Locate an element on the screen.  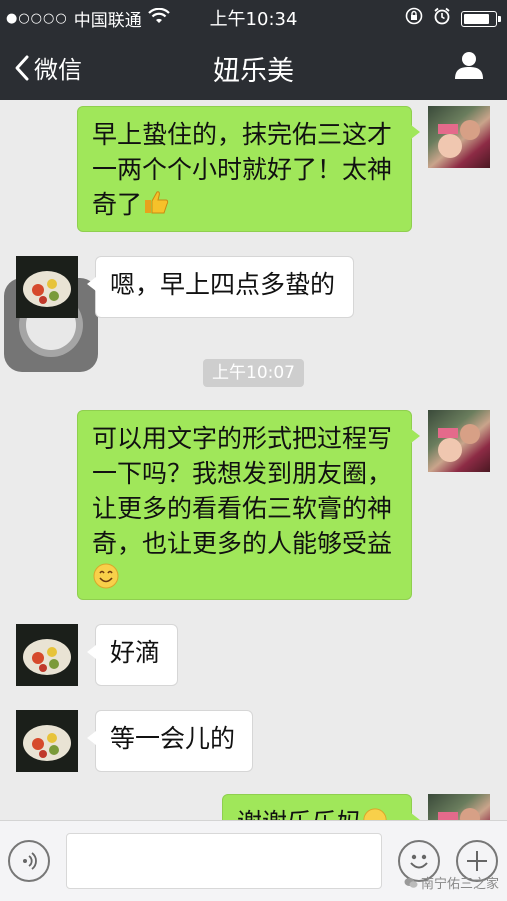
wechat-logo-icon is located at coordinates (411, 882).